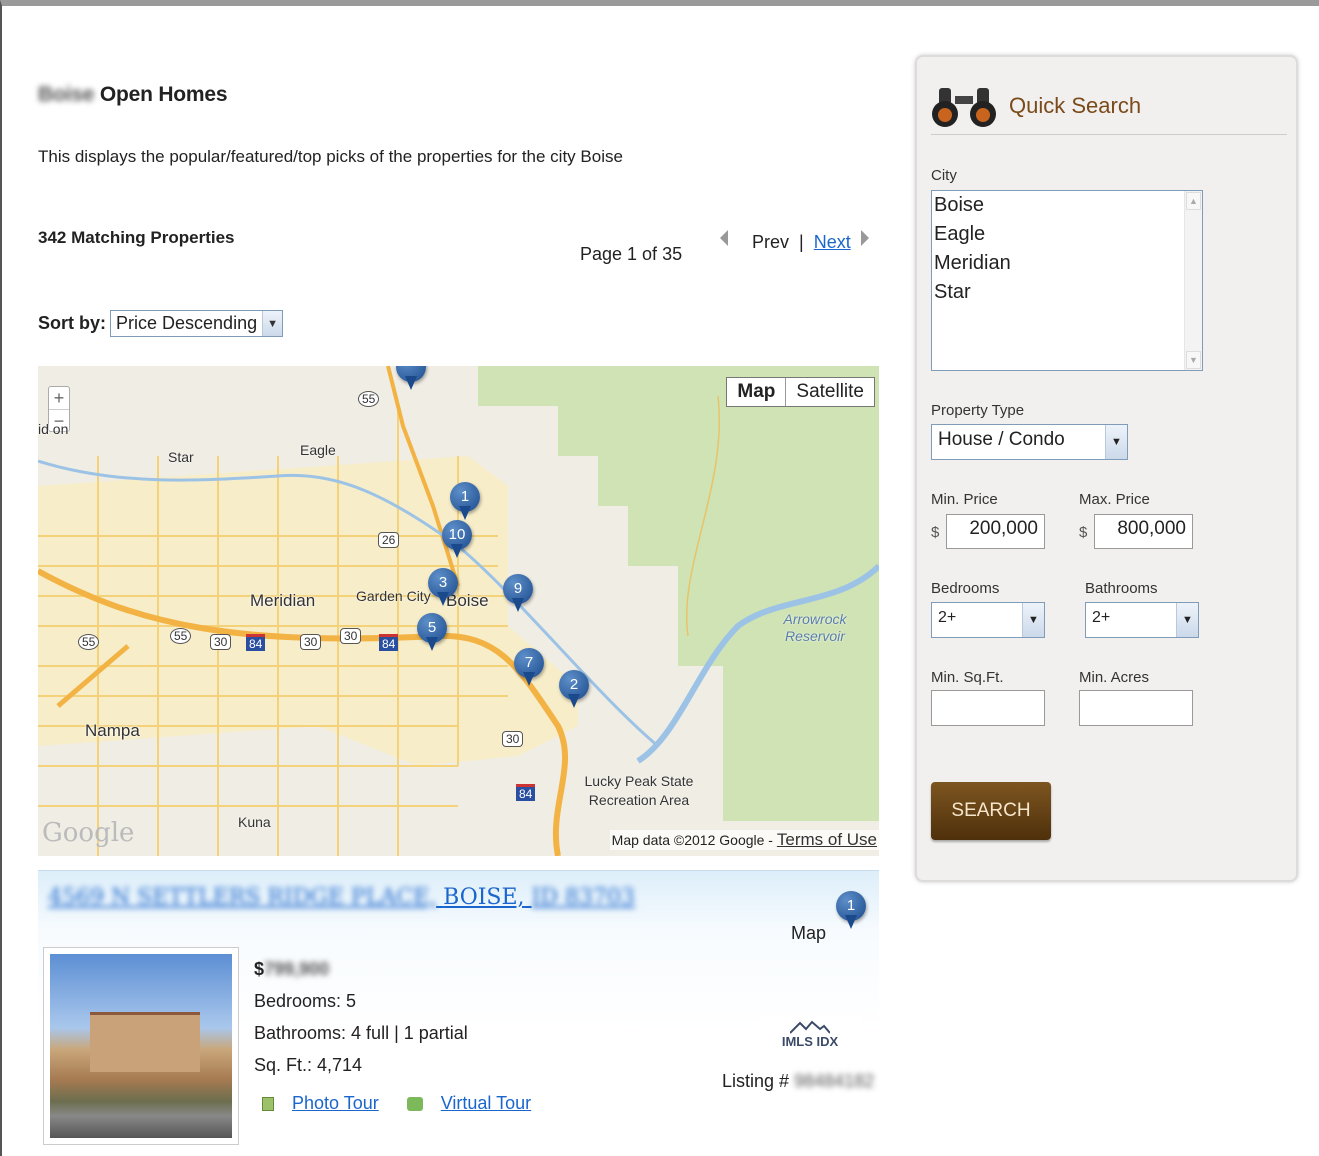 Image resolution: width=1319 pixels, height=1156 pixels. I want to click on city-option: Star, so click(1068, 292).